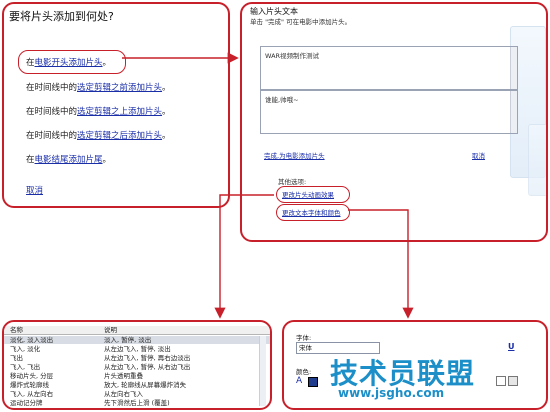 The height and width of the screenshot is (412, 550). What do you see at coordinates (244, 256) in the screenshot?
I see `arrow-to-animation-panel` at bounding box center [244, 256].